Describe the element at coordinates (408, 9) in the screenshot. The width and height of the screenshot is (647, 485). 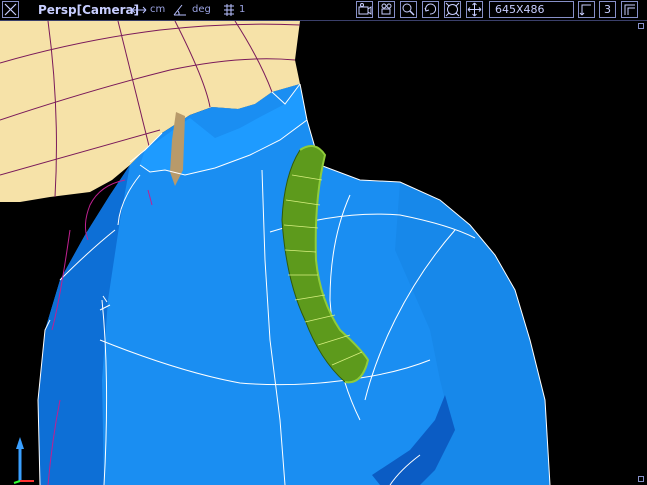
I see `zoom-icon` at that location.